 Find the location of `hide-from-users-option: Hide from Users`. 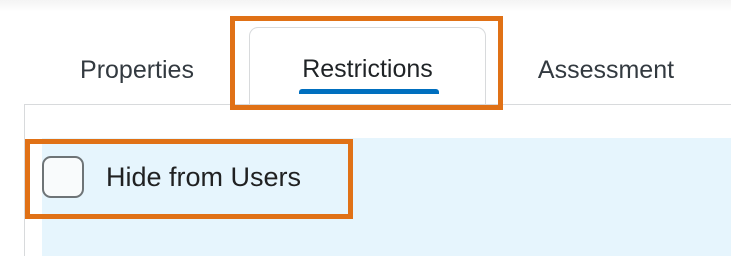

hide-from-users-option: Hide from Users is located at coordinates (171, 177).